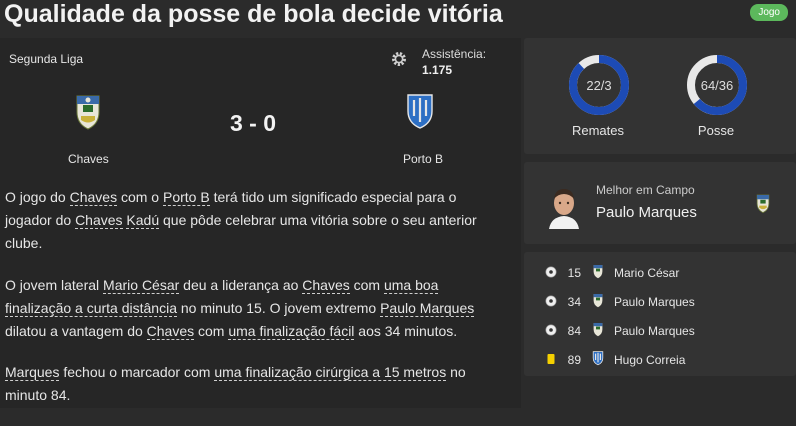 The height and width of the screenshot is (426, 796). What do you see at coordinates (32, 373) in the screenshot?
I see `report-link: Marques` at bounding box center [32, 373].